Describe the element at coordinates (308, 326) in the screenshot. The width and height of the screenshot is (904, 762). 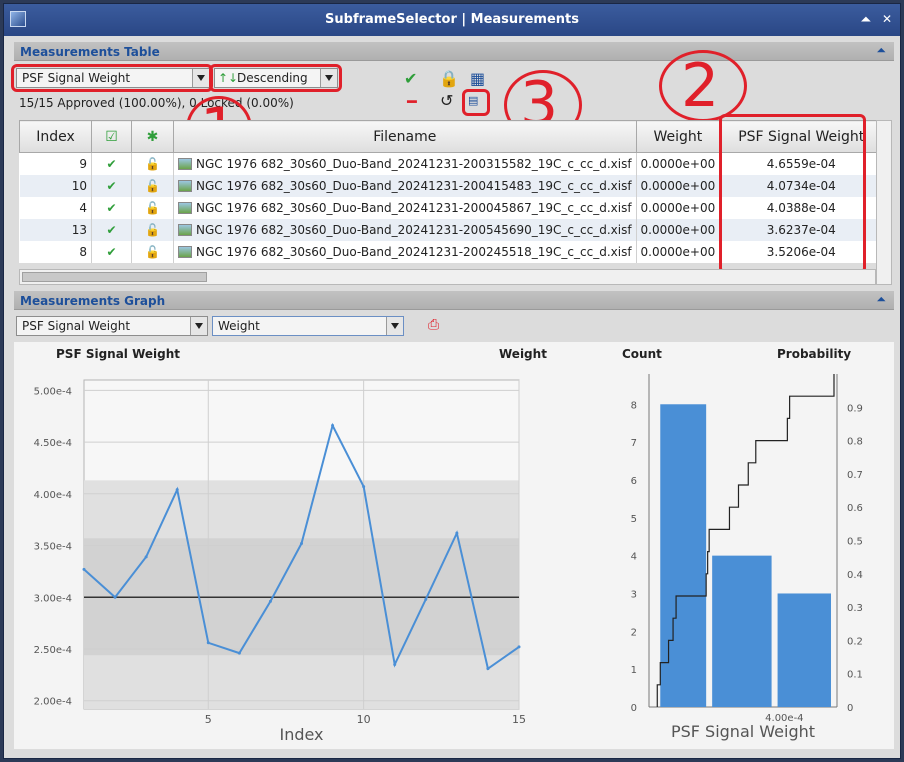
I see `graph-x-property-select: Weight` at that location.